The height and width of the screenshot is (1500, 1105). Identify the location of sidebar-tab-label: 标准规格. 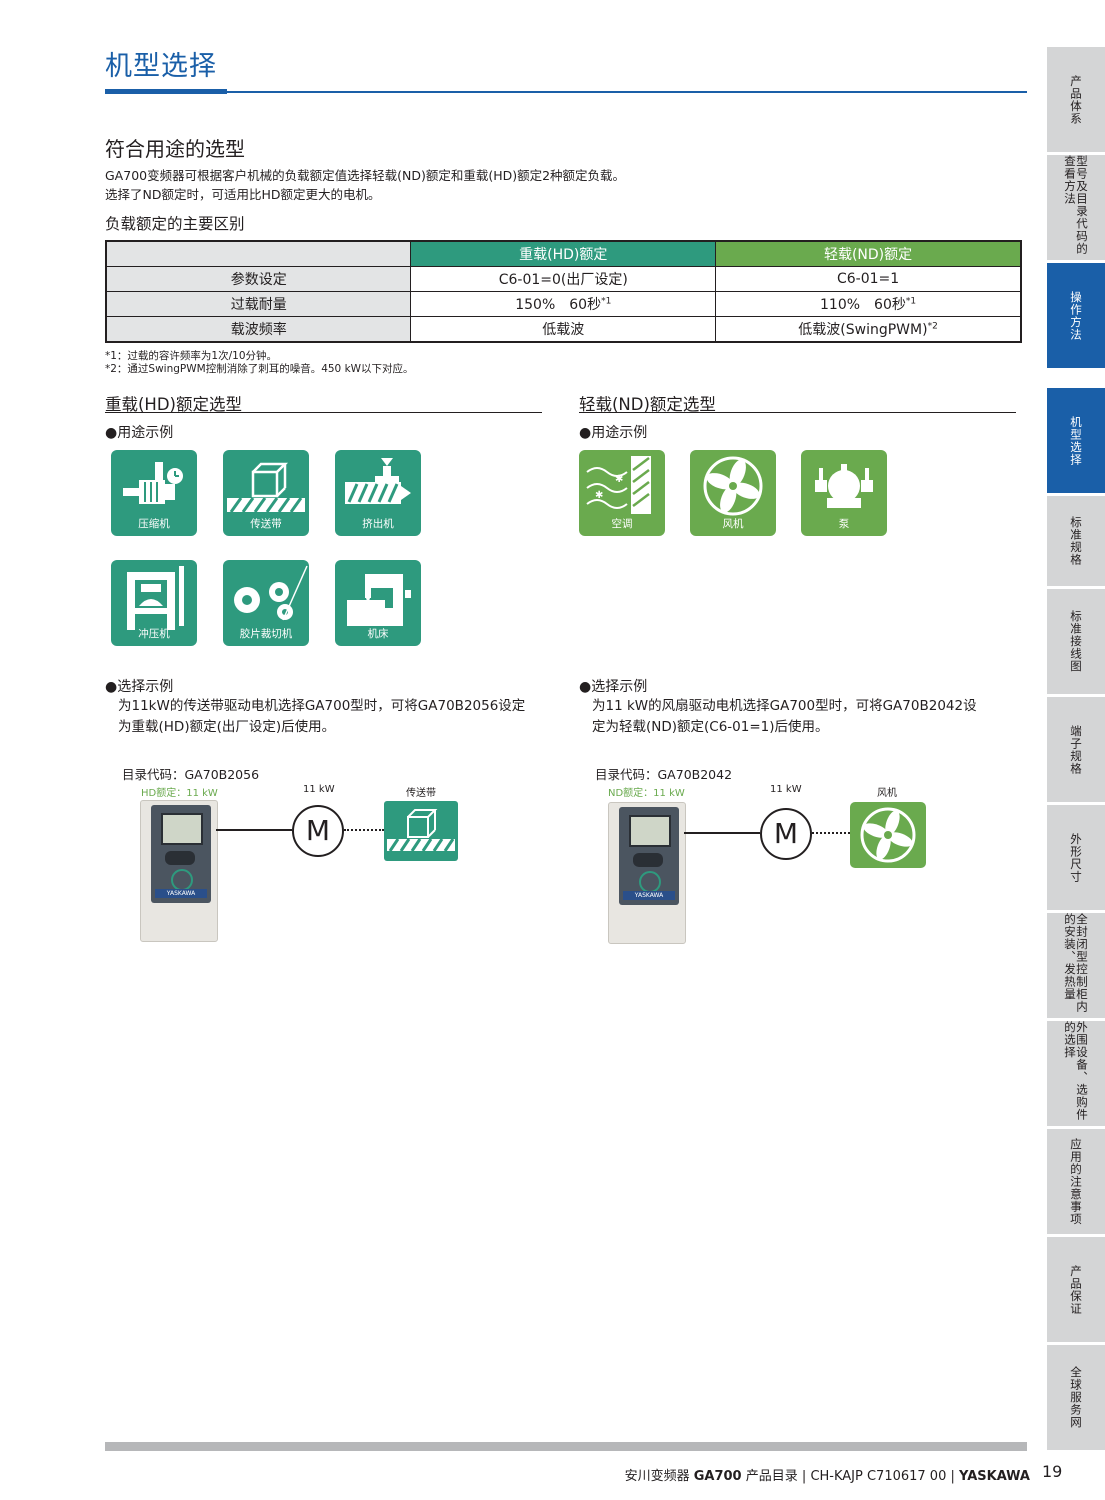
(1076, 541).